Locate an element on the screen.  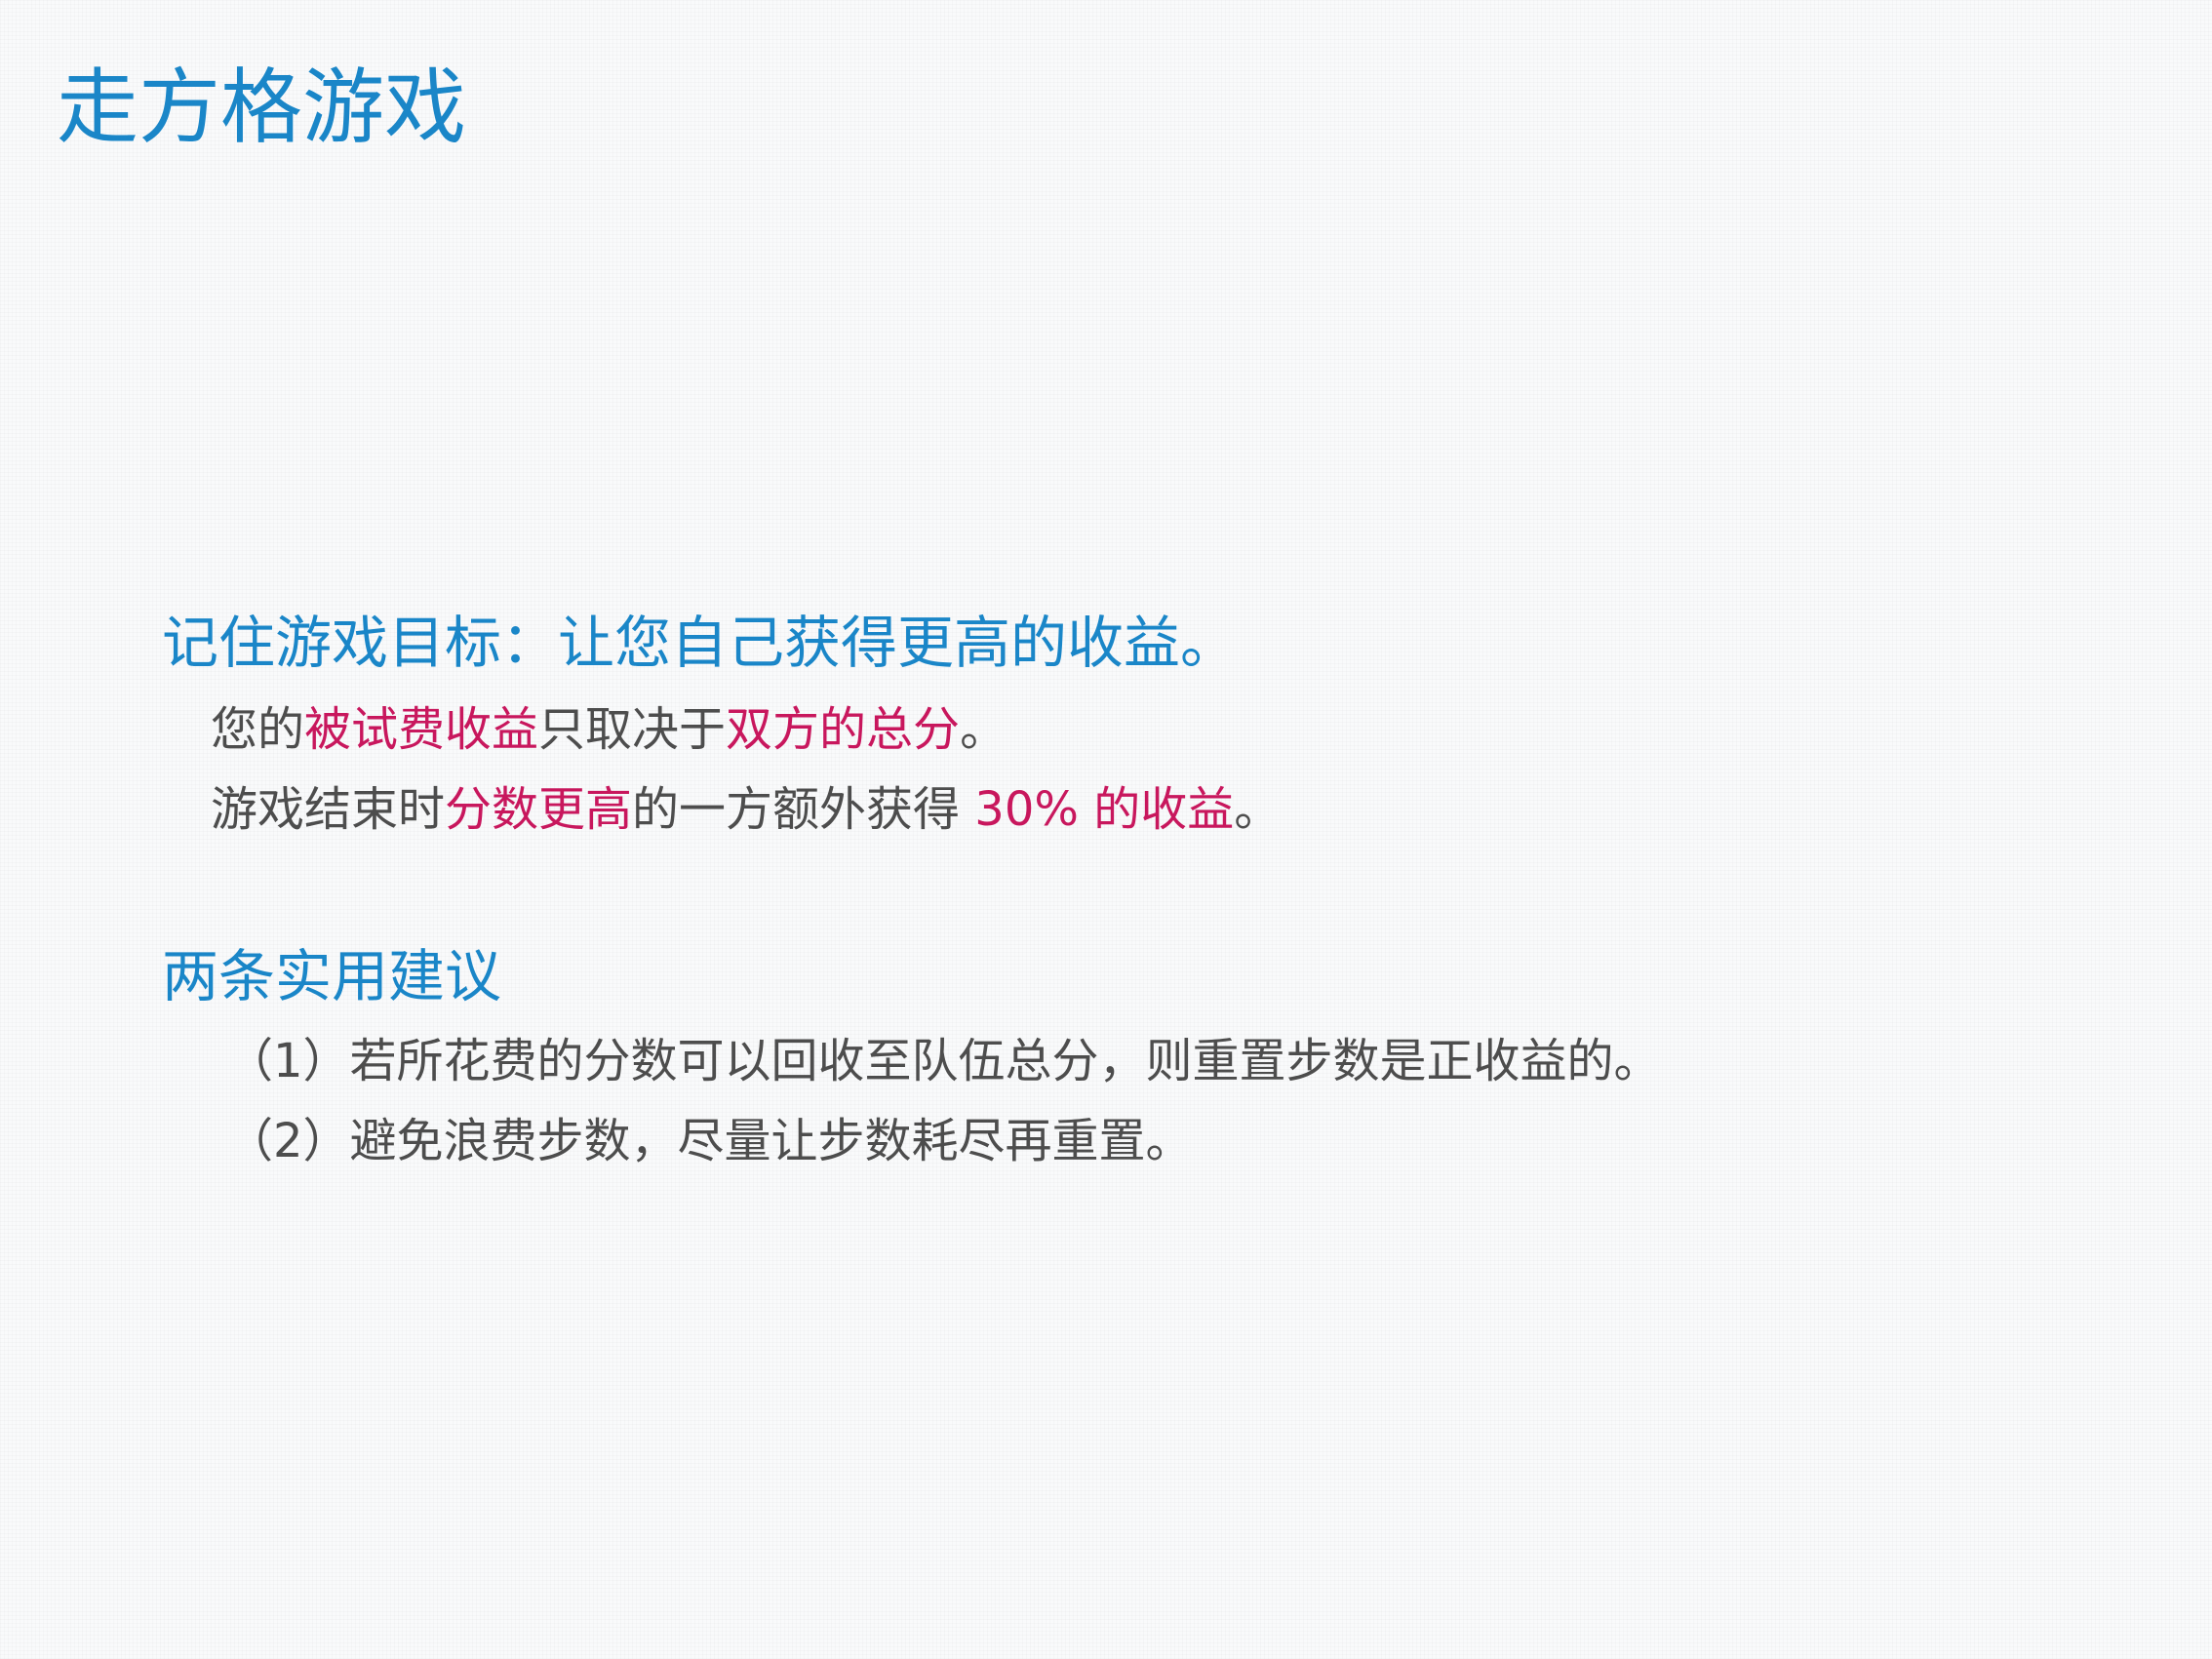
highlight-text: 被试费收益 is located at coordinates (421, 729).